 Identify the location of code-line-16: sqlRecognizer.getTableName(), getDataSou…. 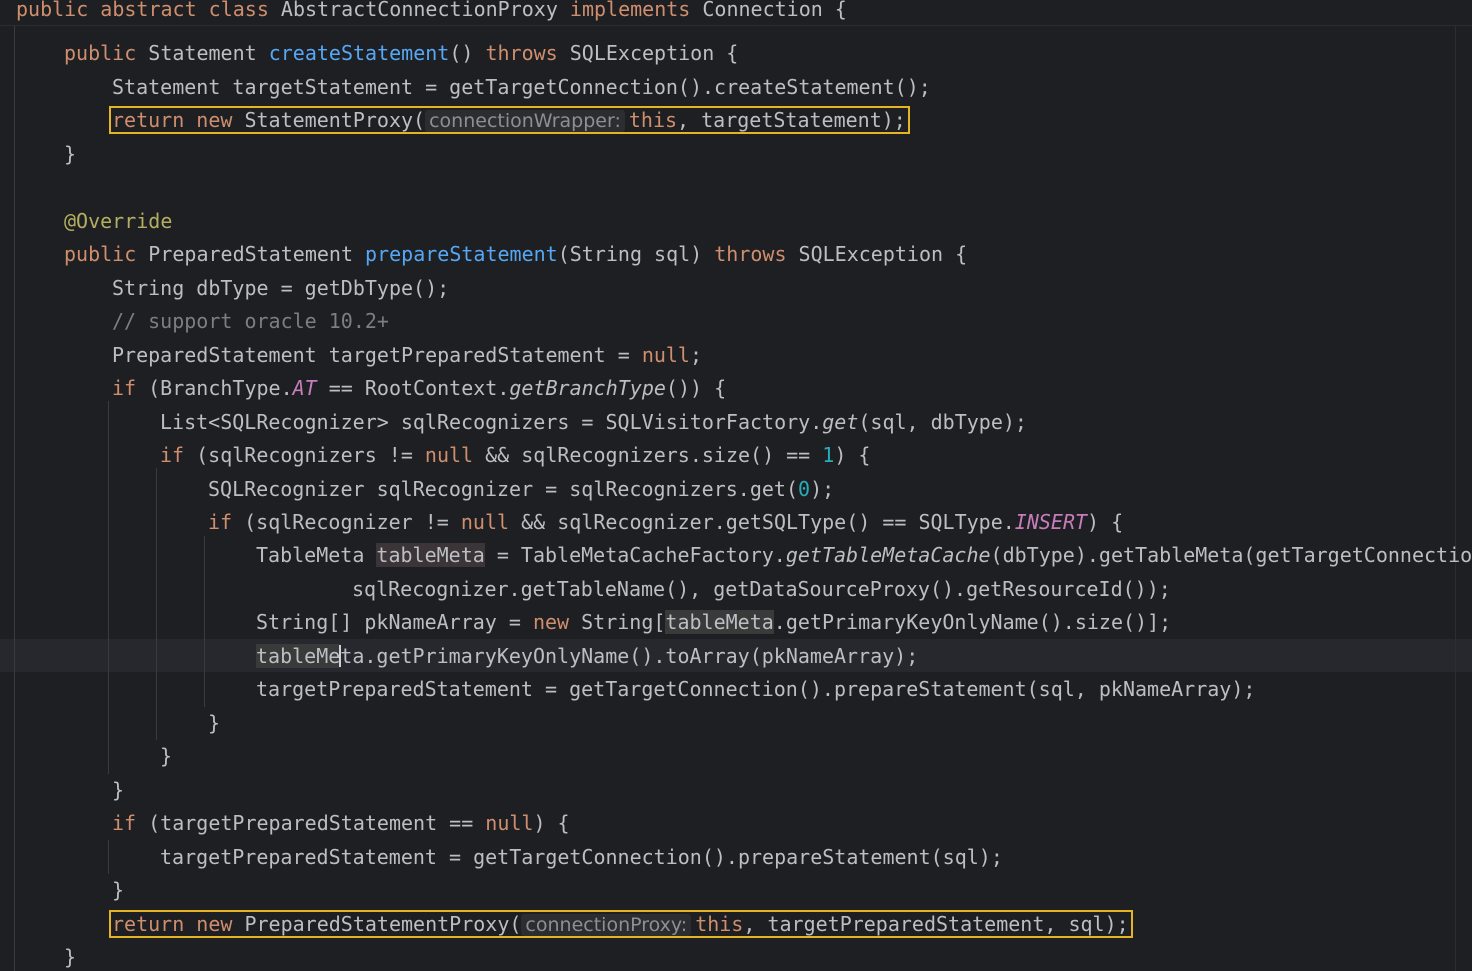
(761, 589).